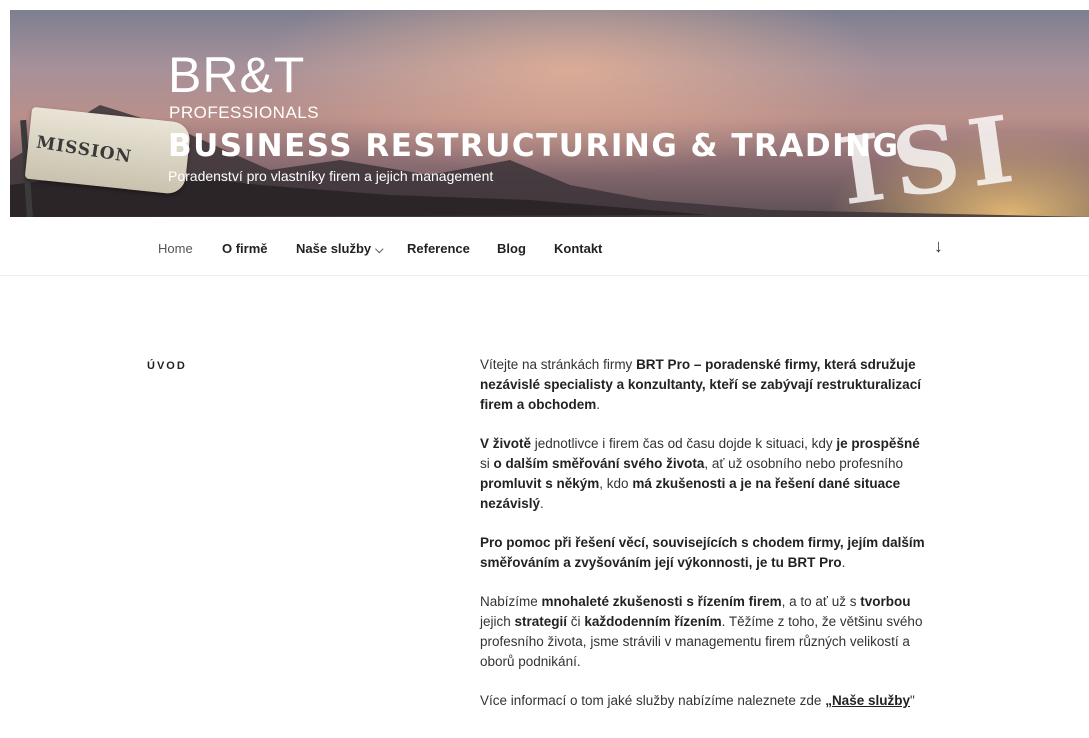 The height and width of the screenshot is (738, 1089). Describe the element at coordinates (821, 601) in the screenshot. I see `text: , a to ať už s` at that location.